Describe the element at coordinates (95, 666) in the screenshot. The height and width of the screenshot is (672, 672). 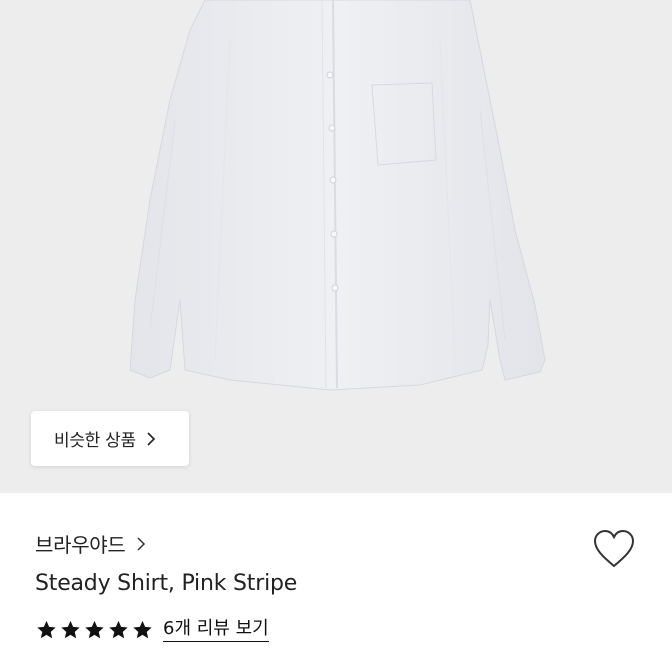
I see `truncated-info-row` at that location.